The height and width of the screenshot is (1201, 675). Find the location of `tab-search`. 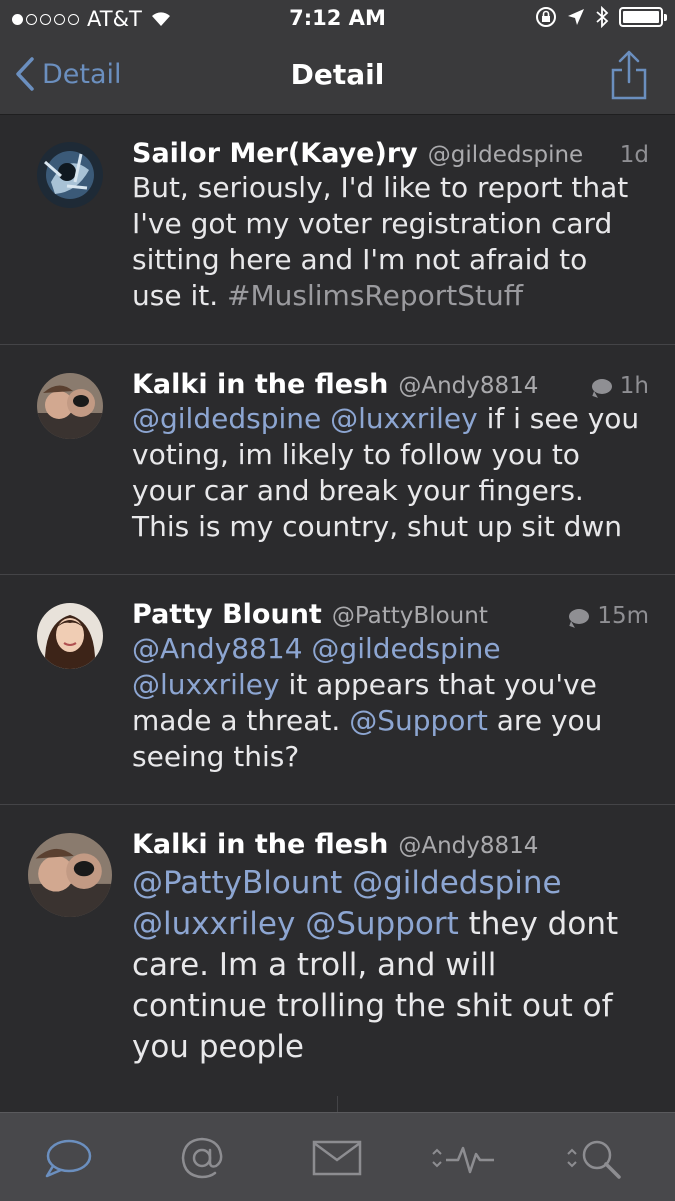

tab-search is located at coordinates (600, 1158).